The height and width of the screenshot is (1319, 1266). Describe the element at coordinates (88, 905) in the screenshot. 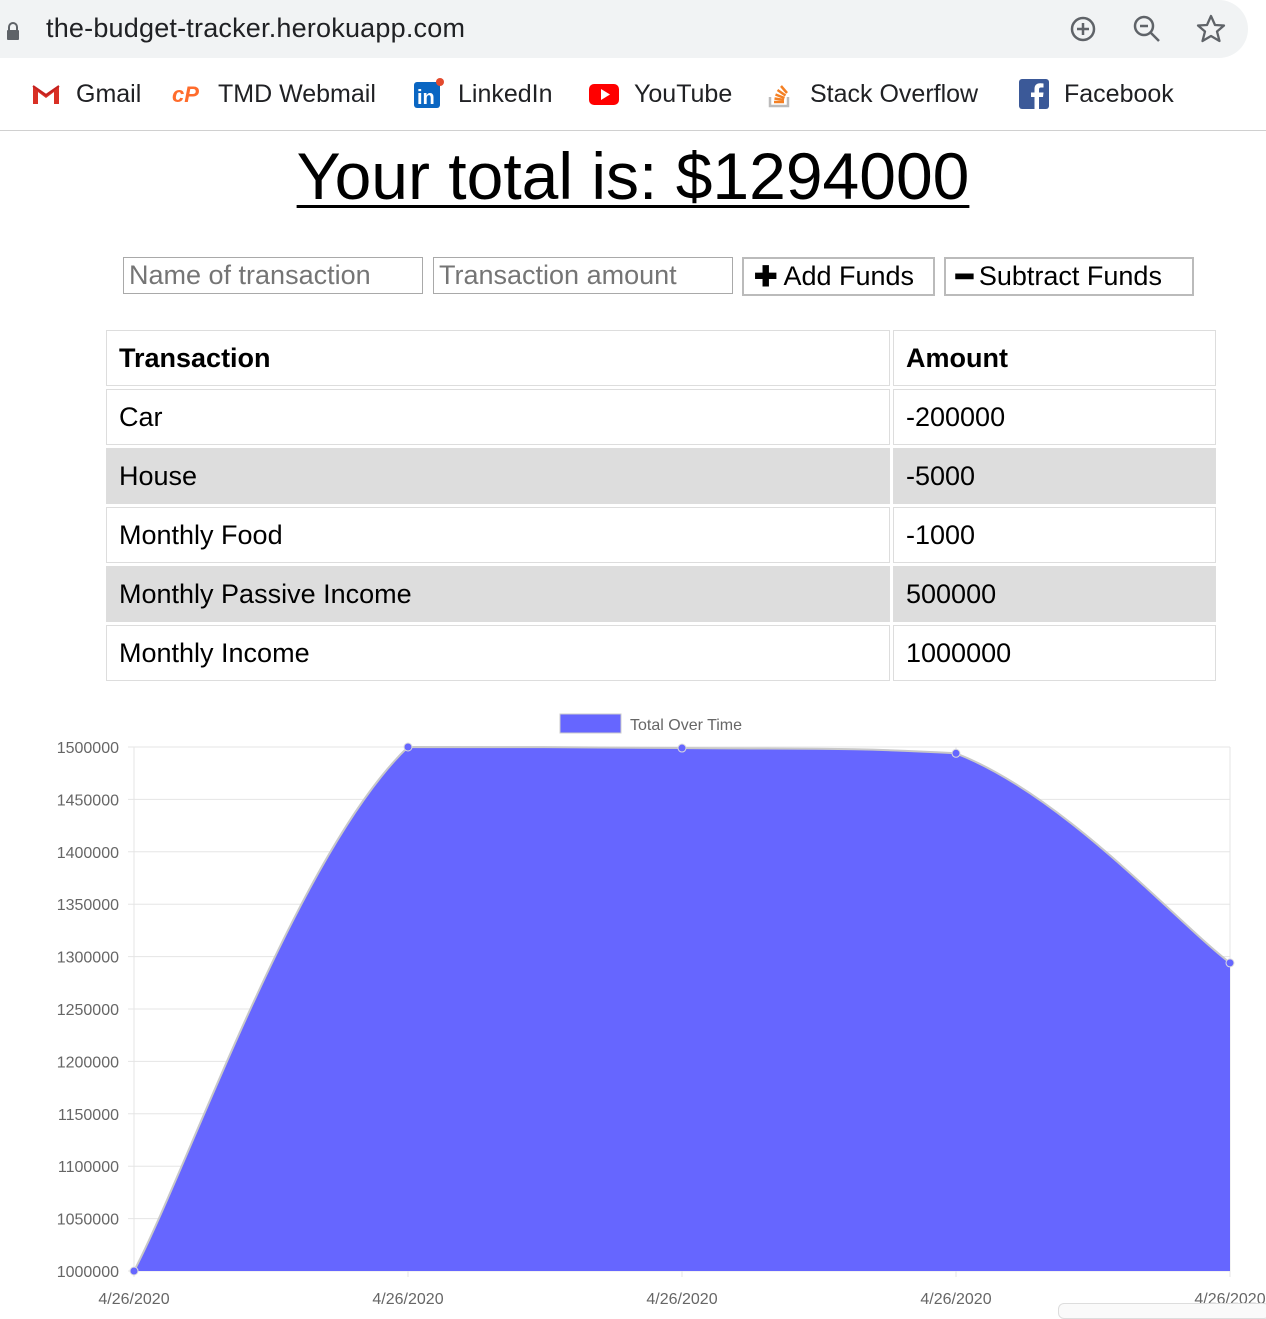

I see `y-tick-label: 1350000` at that location.